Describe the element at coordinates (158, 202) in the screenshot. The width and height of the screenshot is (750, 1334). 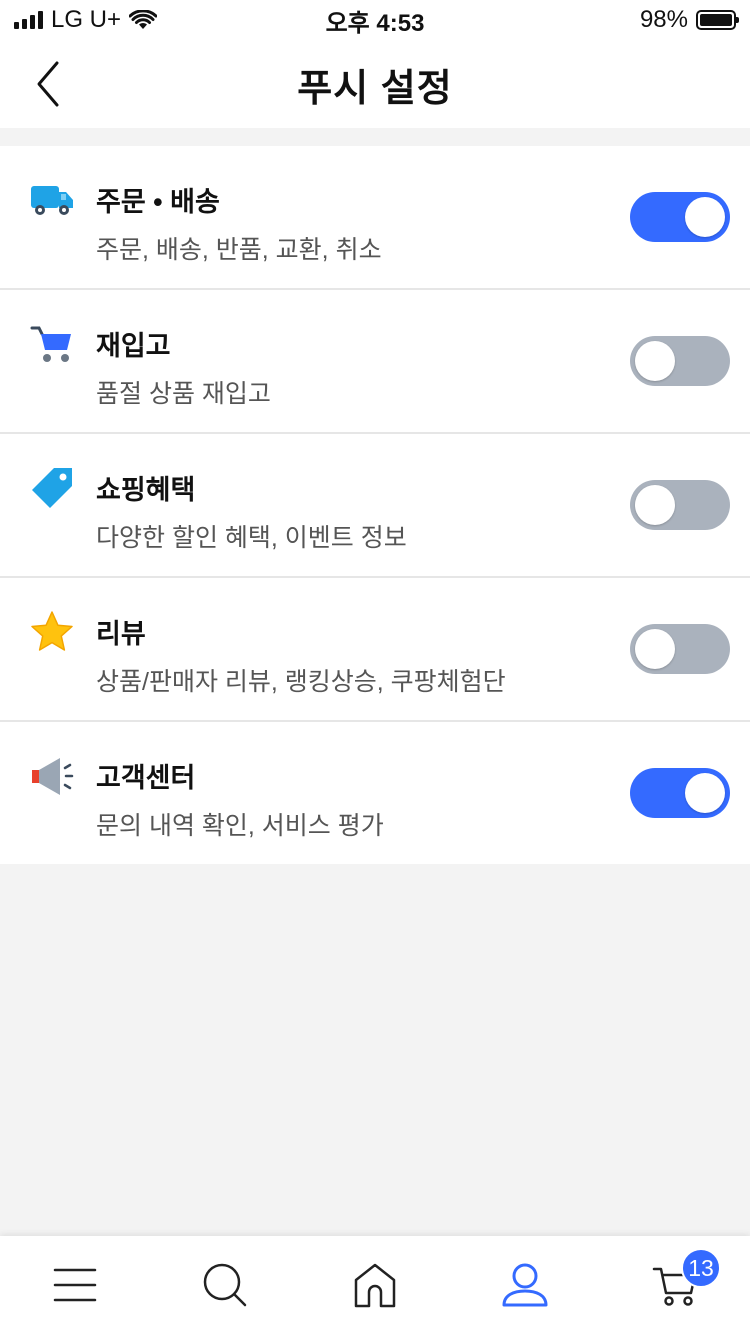
I see `setting-title: 주문 • 배송` at that location.